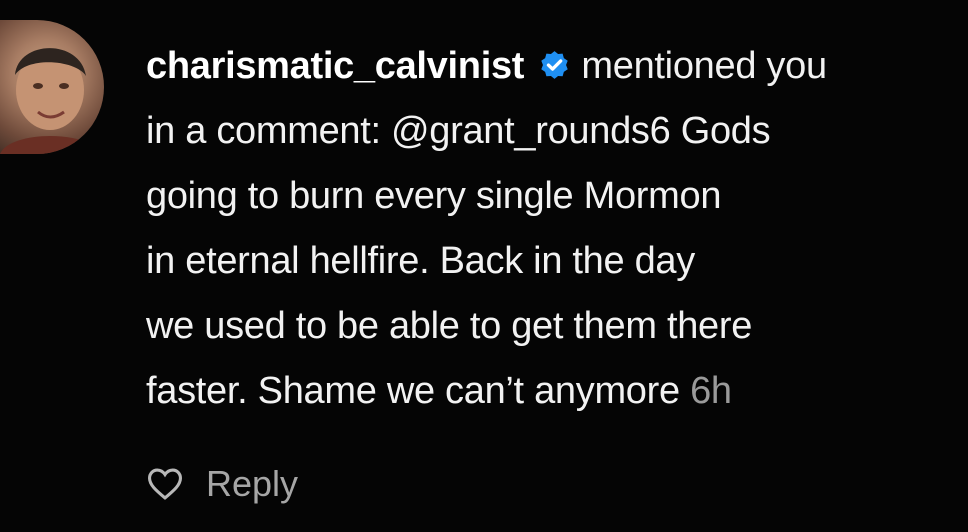  I want to click on username-link: charismatic_calvinist, so click(335, 66).